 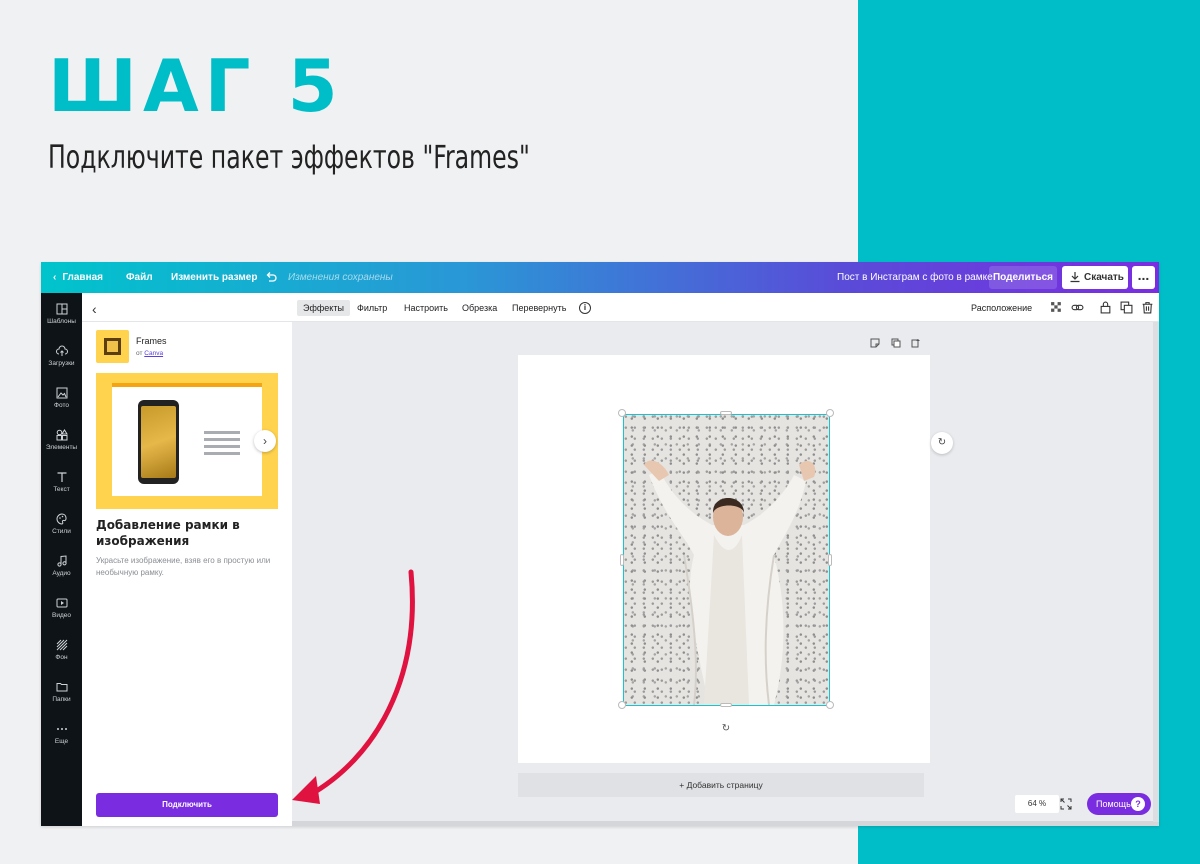 What do you see at coordinates (61, 407) in the screenshot?
I see `sidebar-item-photos: Фото` at bounding box center [61, 407].